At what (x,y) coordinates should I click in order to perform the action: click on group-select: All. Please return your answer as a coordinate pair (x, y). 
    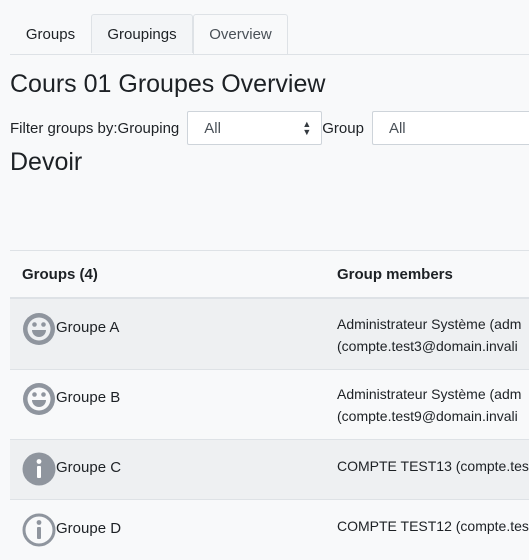
    Looking at the image, I should click on (450, 128).